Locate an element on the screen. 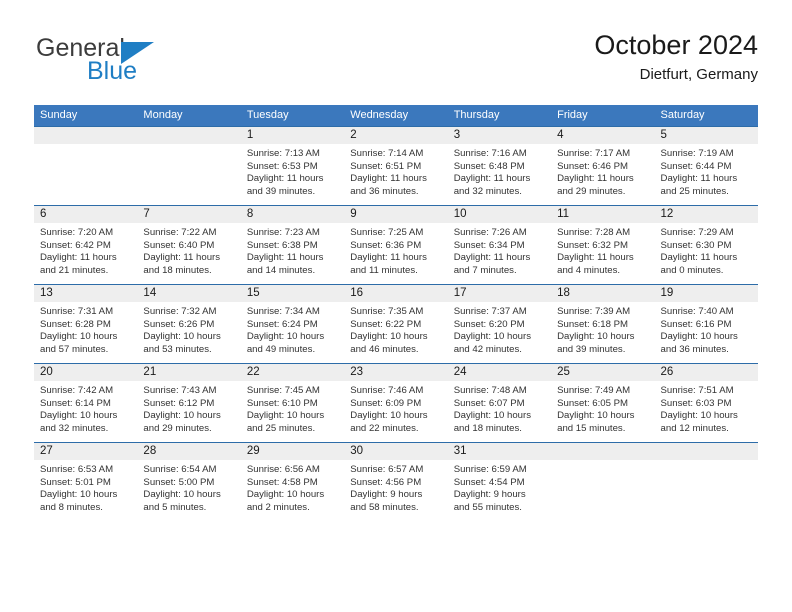 The image size is (792, 612). sunrise-time: Sunrise: 7:40 AM is located at coordinates (697, 311).